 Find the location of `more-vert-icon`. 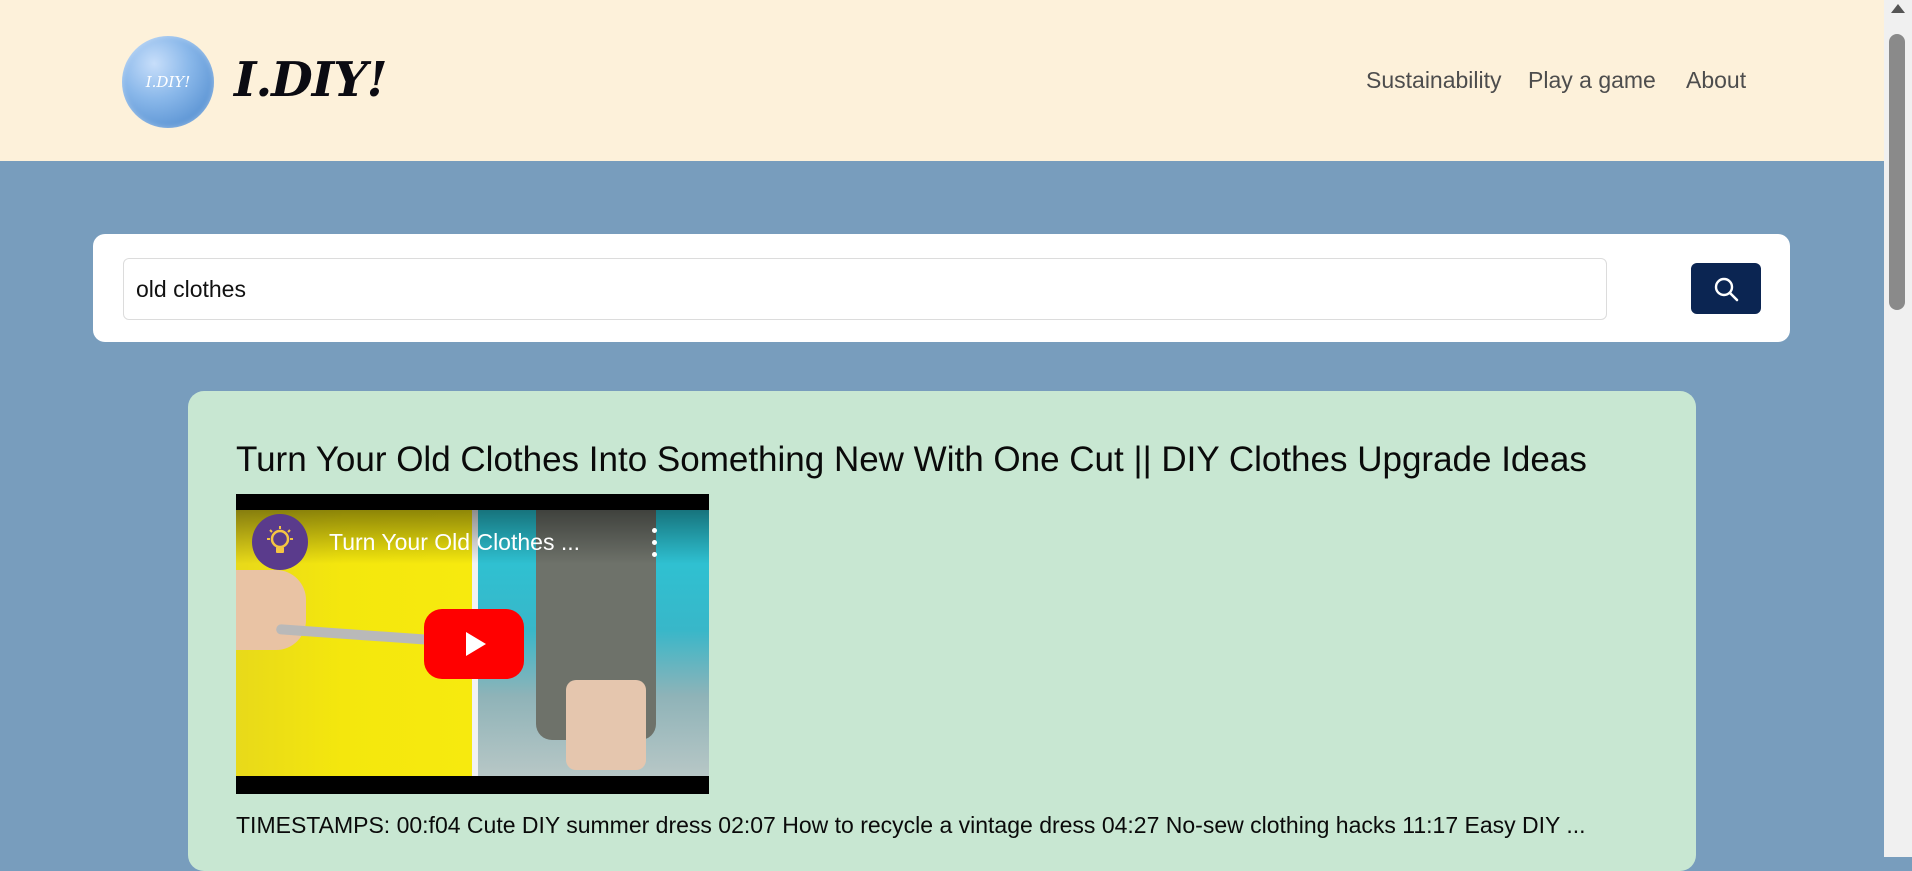

more-vert-icon is located at coordinates (654, 542).